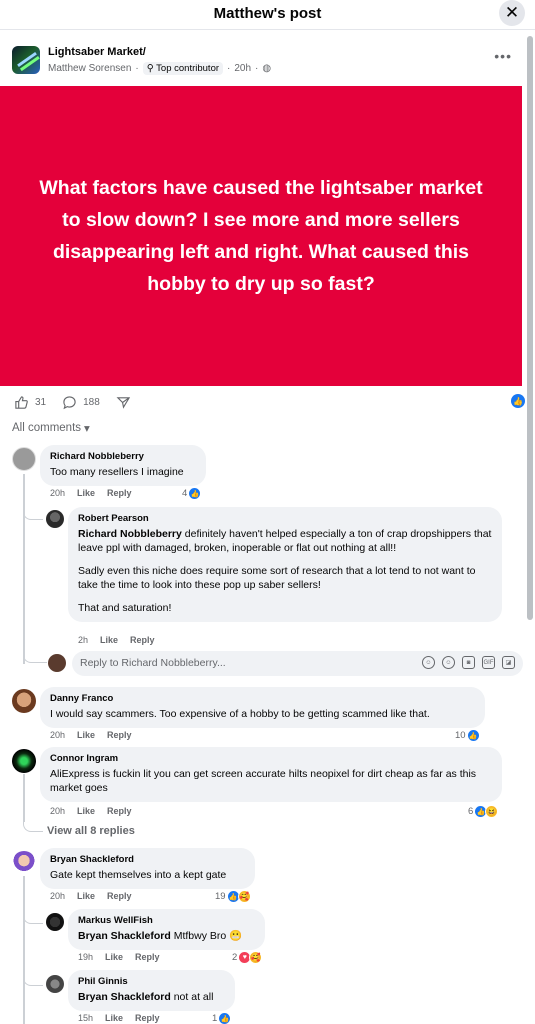 This screenshot has height=1024, width=535. I want to click on author-name: Matthew Sorensen, so click(89, 68).